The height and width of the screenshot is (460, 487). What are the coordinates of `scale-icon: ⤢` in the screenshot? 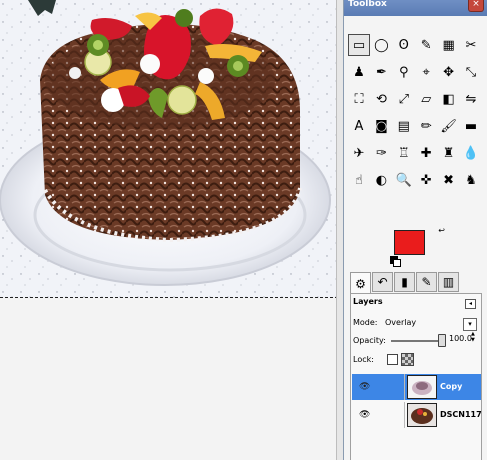 It's located at (403, 99).